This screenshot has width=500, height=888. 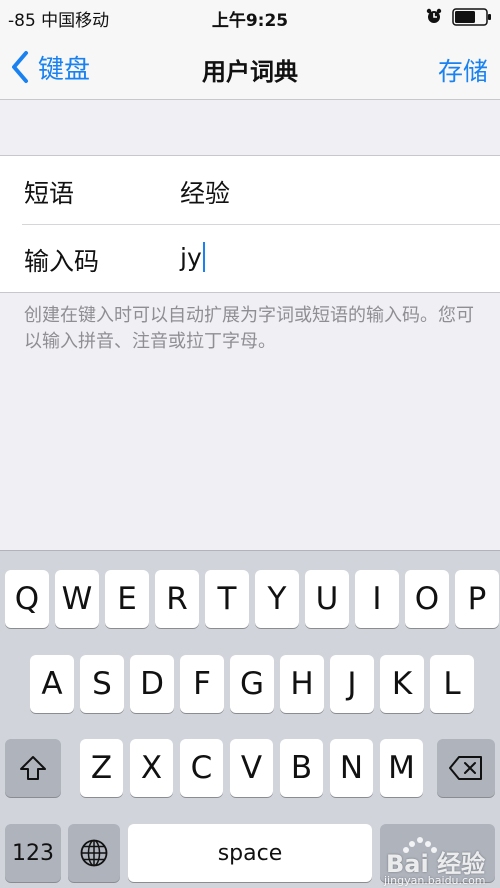 I want to click on return-key, so click(x=437, y=853).